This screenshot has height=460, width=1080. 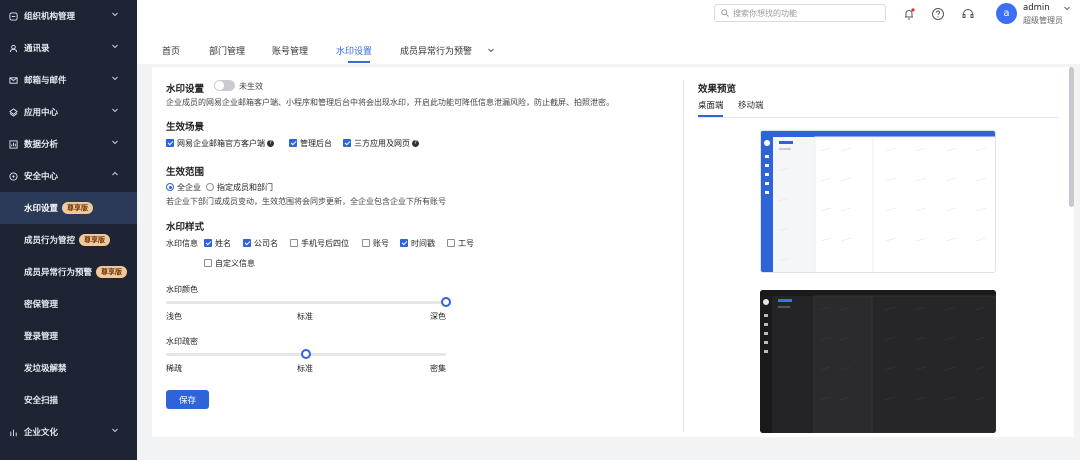 I want to click on sidebar-group-label: 通讯录, so click(x=37, y=49).